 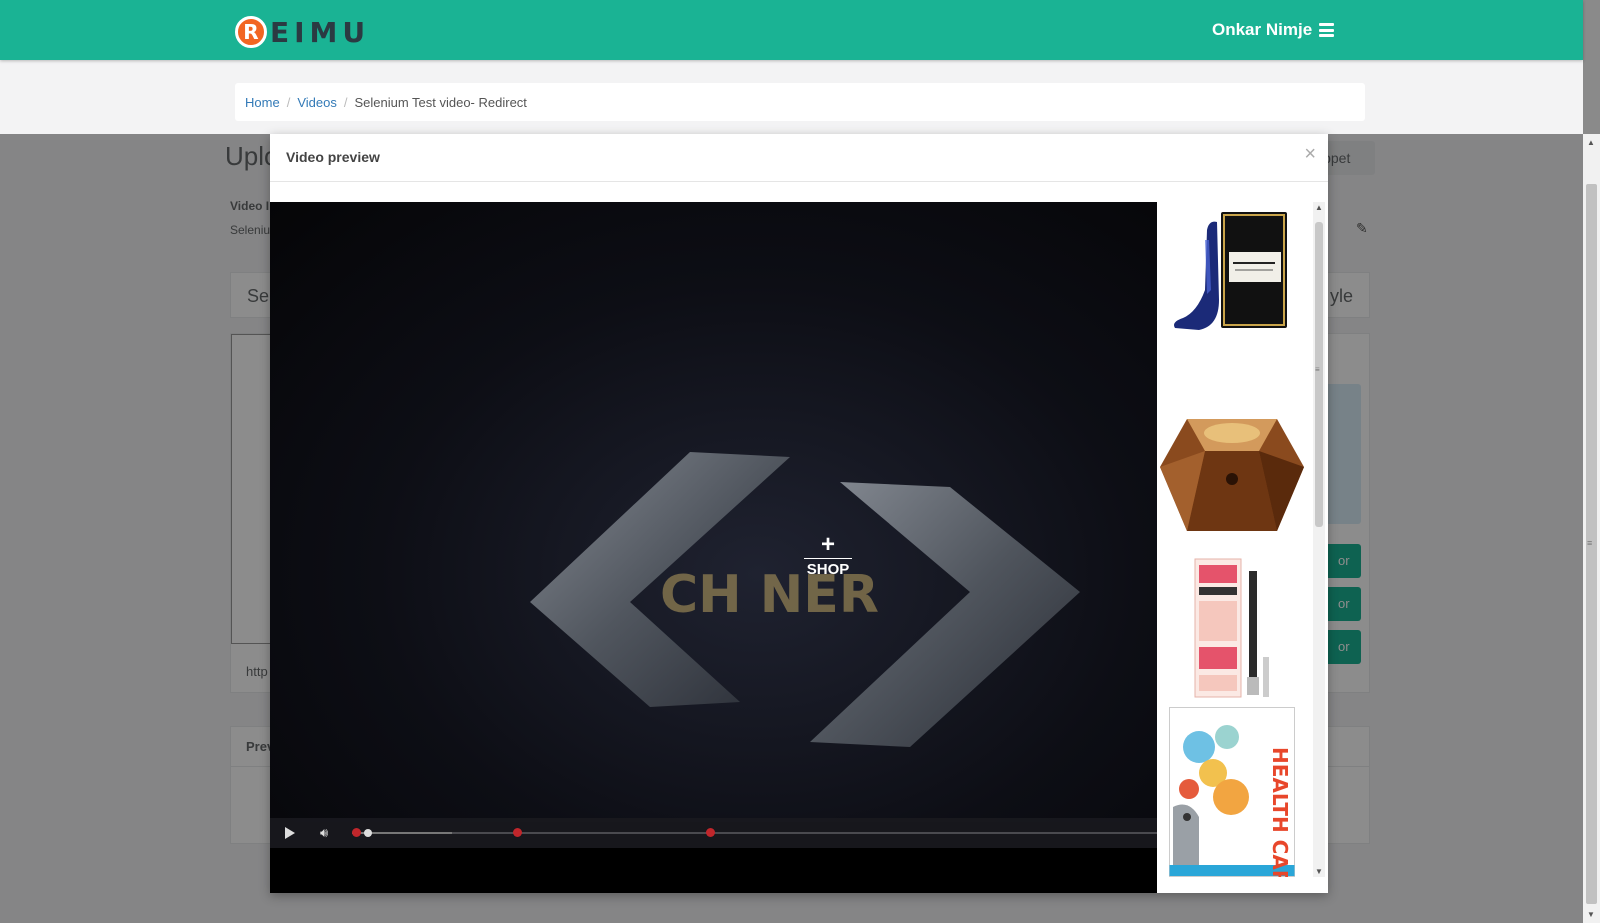 I want to click on shop-label: SHOP, so click(x=828, y=569).